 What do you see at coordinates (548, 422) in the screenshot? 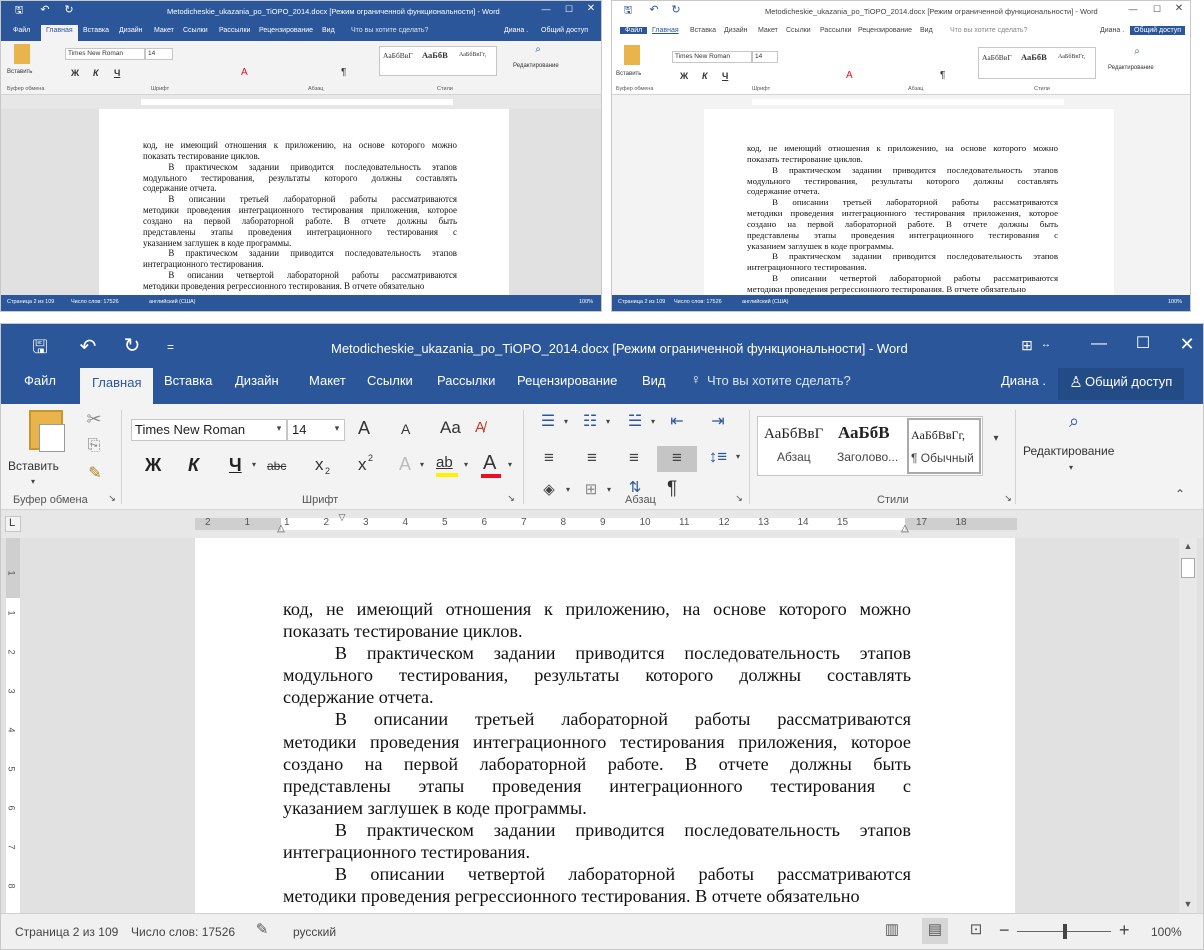
I see `bullets-icon: ☰` at bounding box center [548, 422].